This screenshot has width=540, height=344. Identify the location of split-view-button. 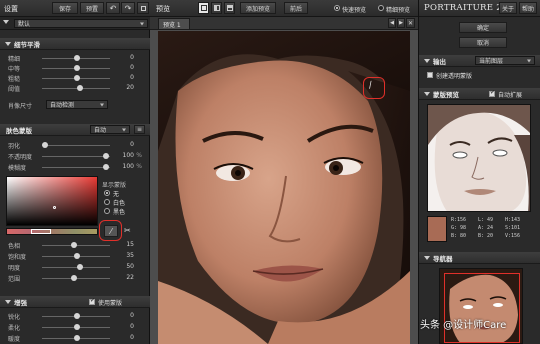
(216, 8).